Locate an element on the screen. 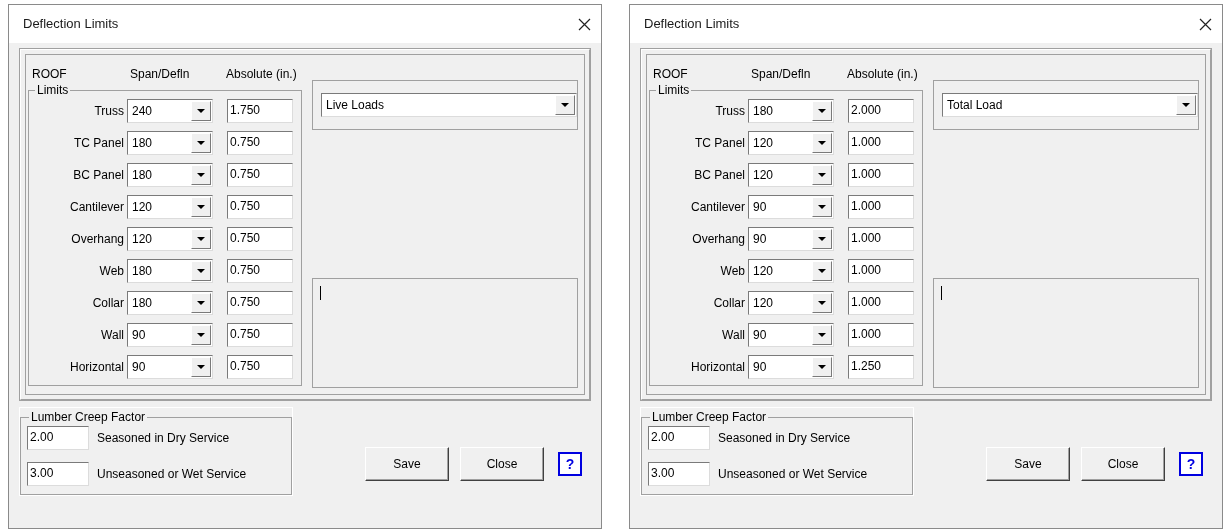  row-label: TC Panel is located at coordinates (98, 143).